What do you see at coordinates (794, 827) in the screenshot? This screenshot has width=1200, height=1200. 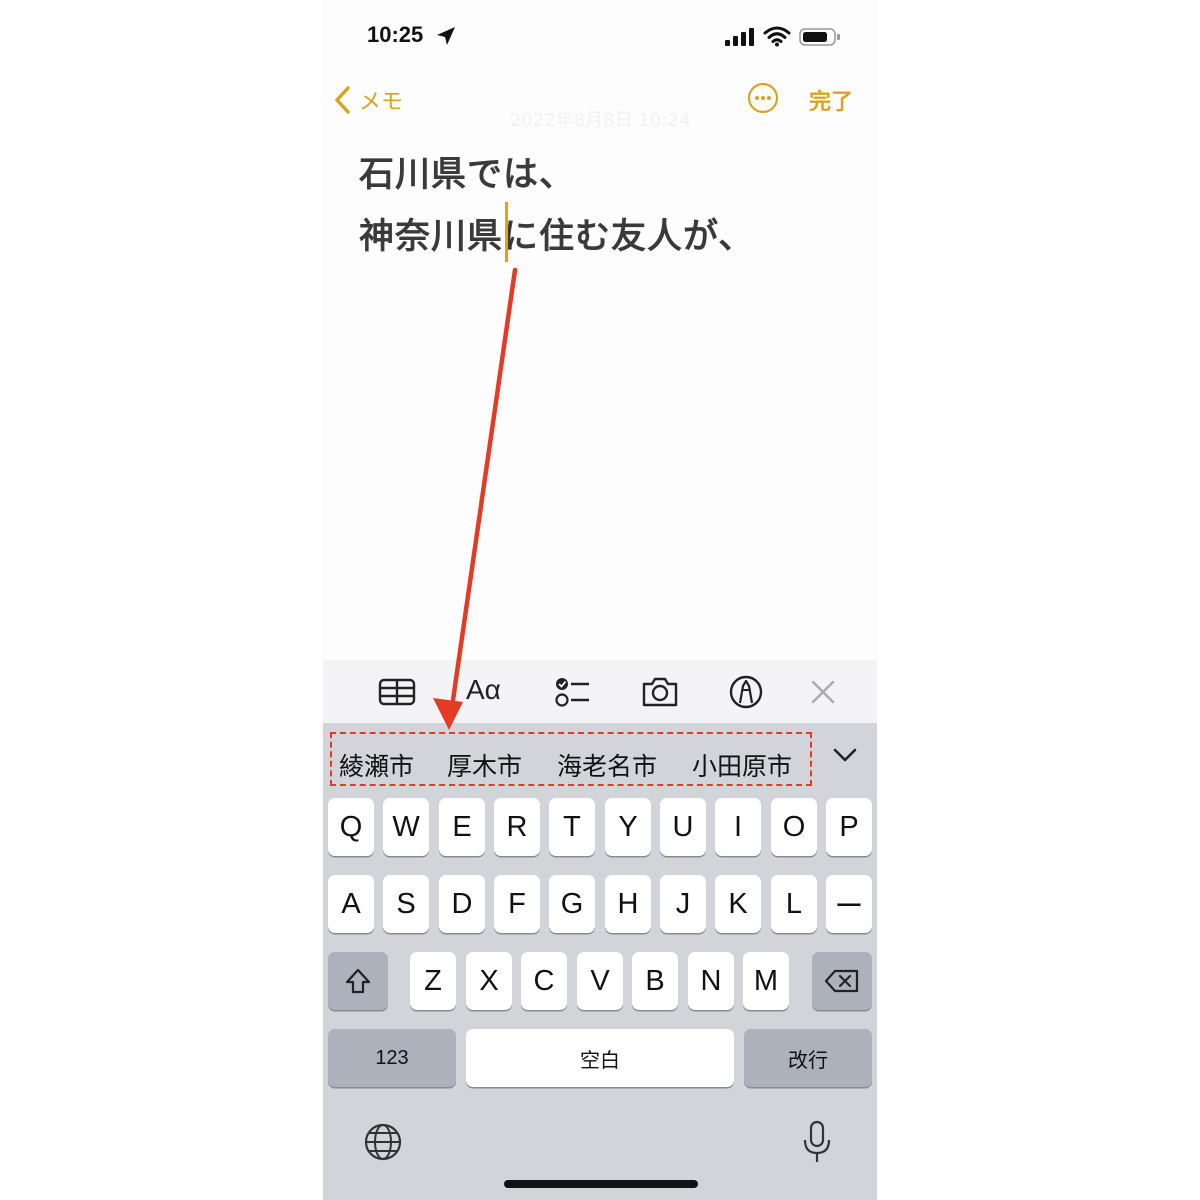 I see `key-o: O` at bounding box center [794, 827].